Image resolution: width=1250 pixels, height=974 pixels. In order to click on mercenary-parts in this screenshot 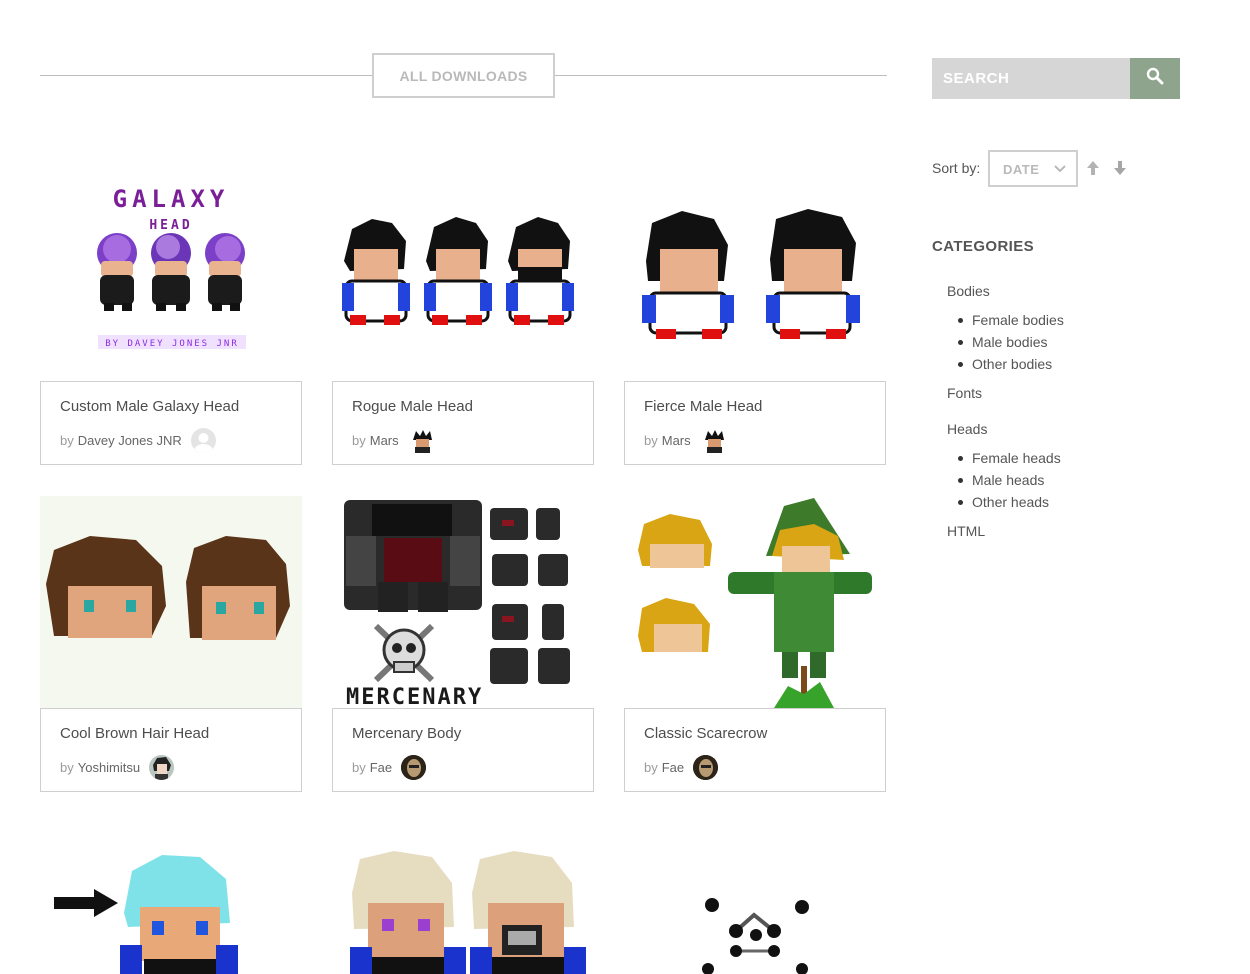, I will do `click(530, 596)`.